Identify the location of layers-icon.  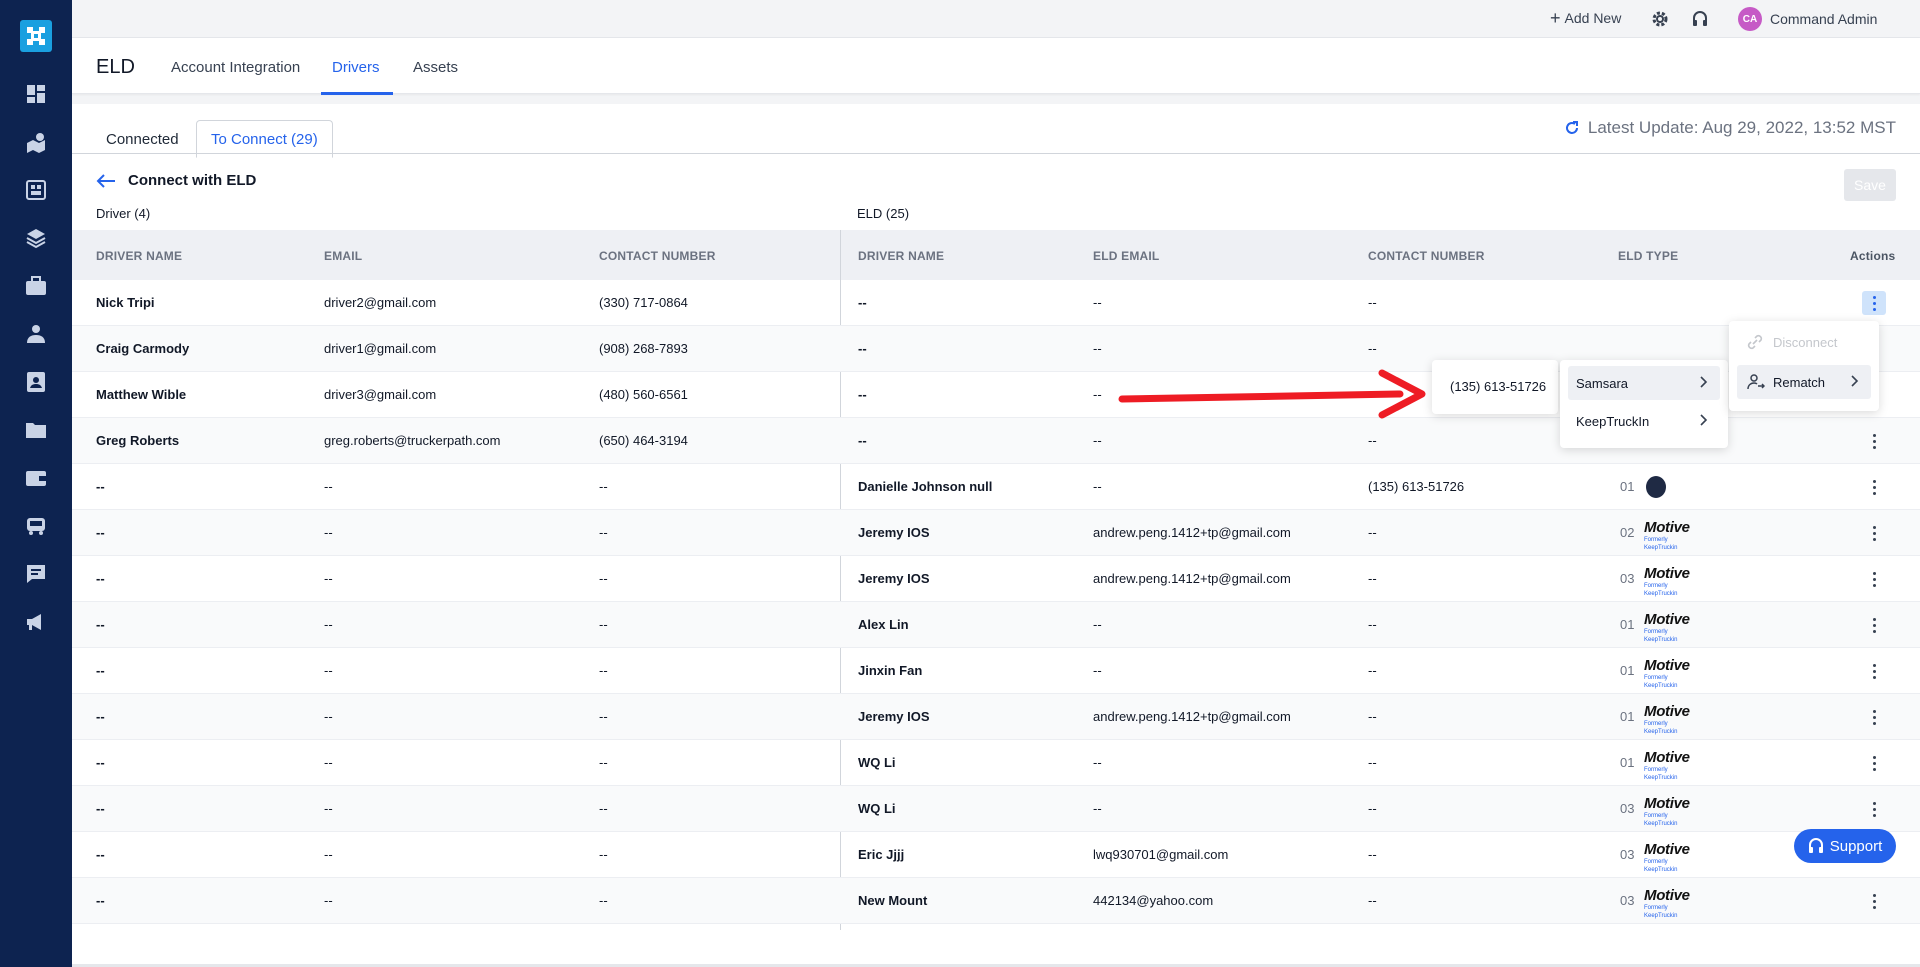
(36, 238).